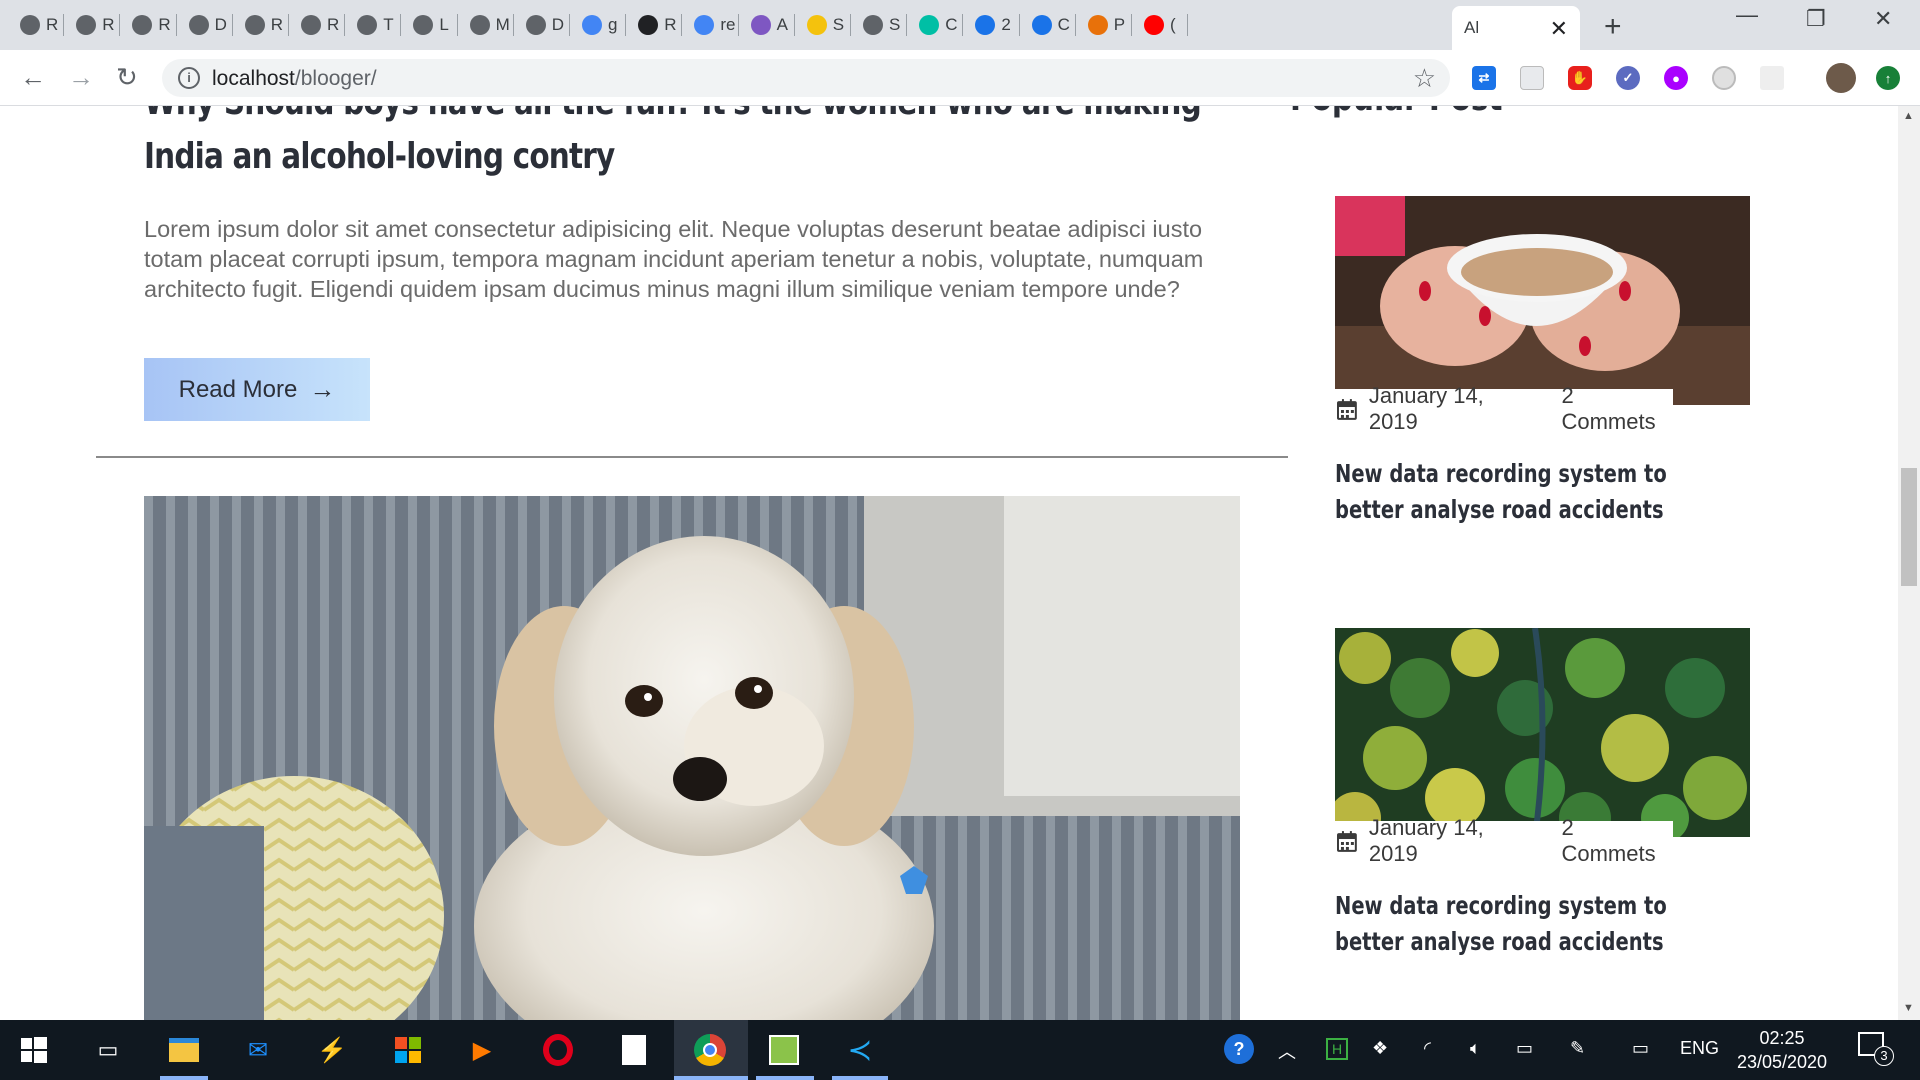 Image resolution: width=1920 pixels, height=1080 pixels. Describe the element at coordinates (33, 77) in the screenshot. I see `back-button: ←` at that location.